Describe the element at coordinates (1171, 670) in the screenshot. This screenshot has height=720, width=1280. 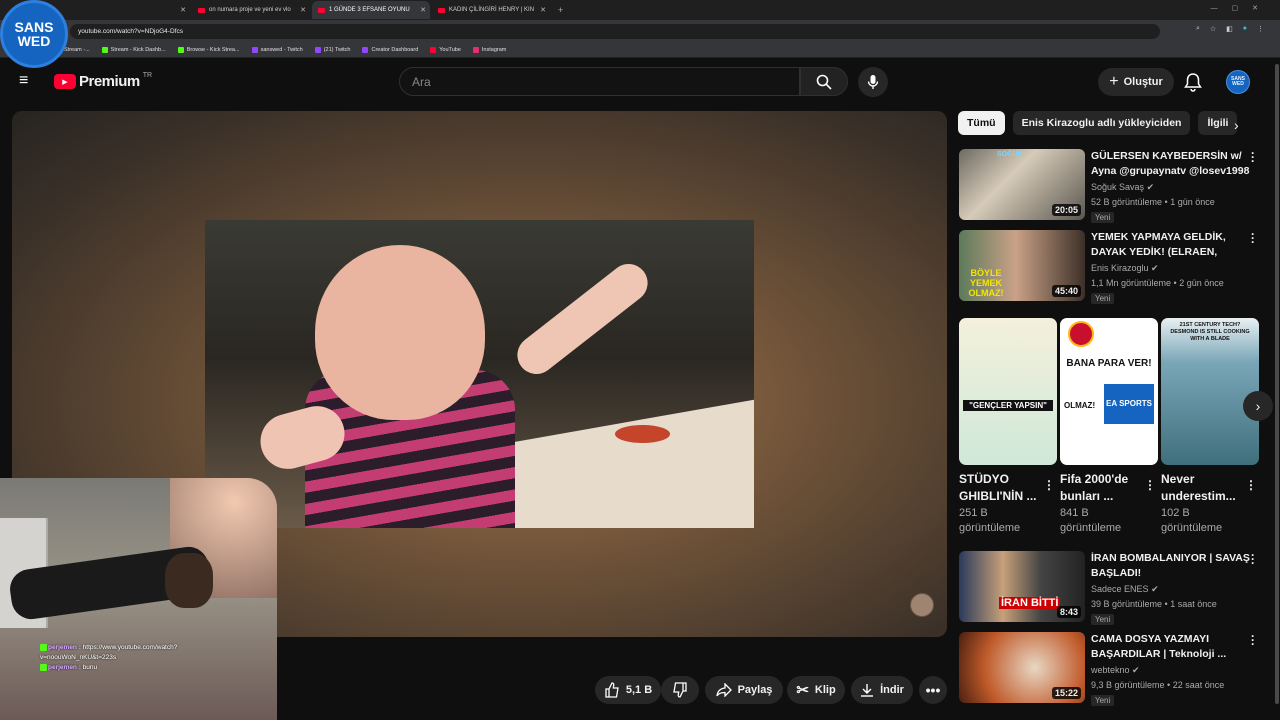
I see `channel-name-row: webtekno ✔` at that location.